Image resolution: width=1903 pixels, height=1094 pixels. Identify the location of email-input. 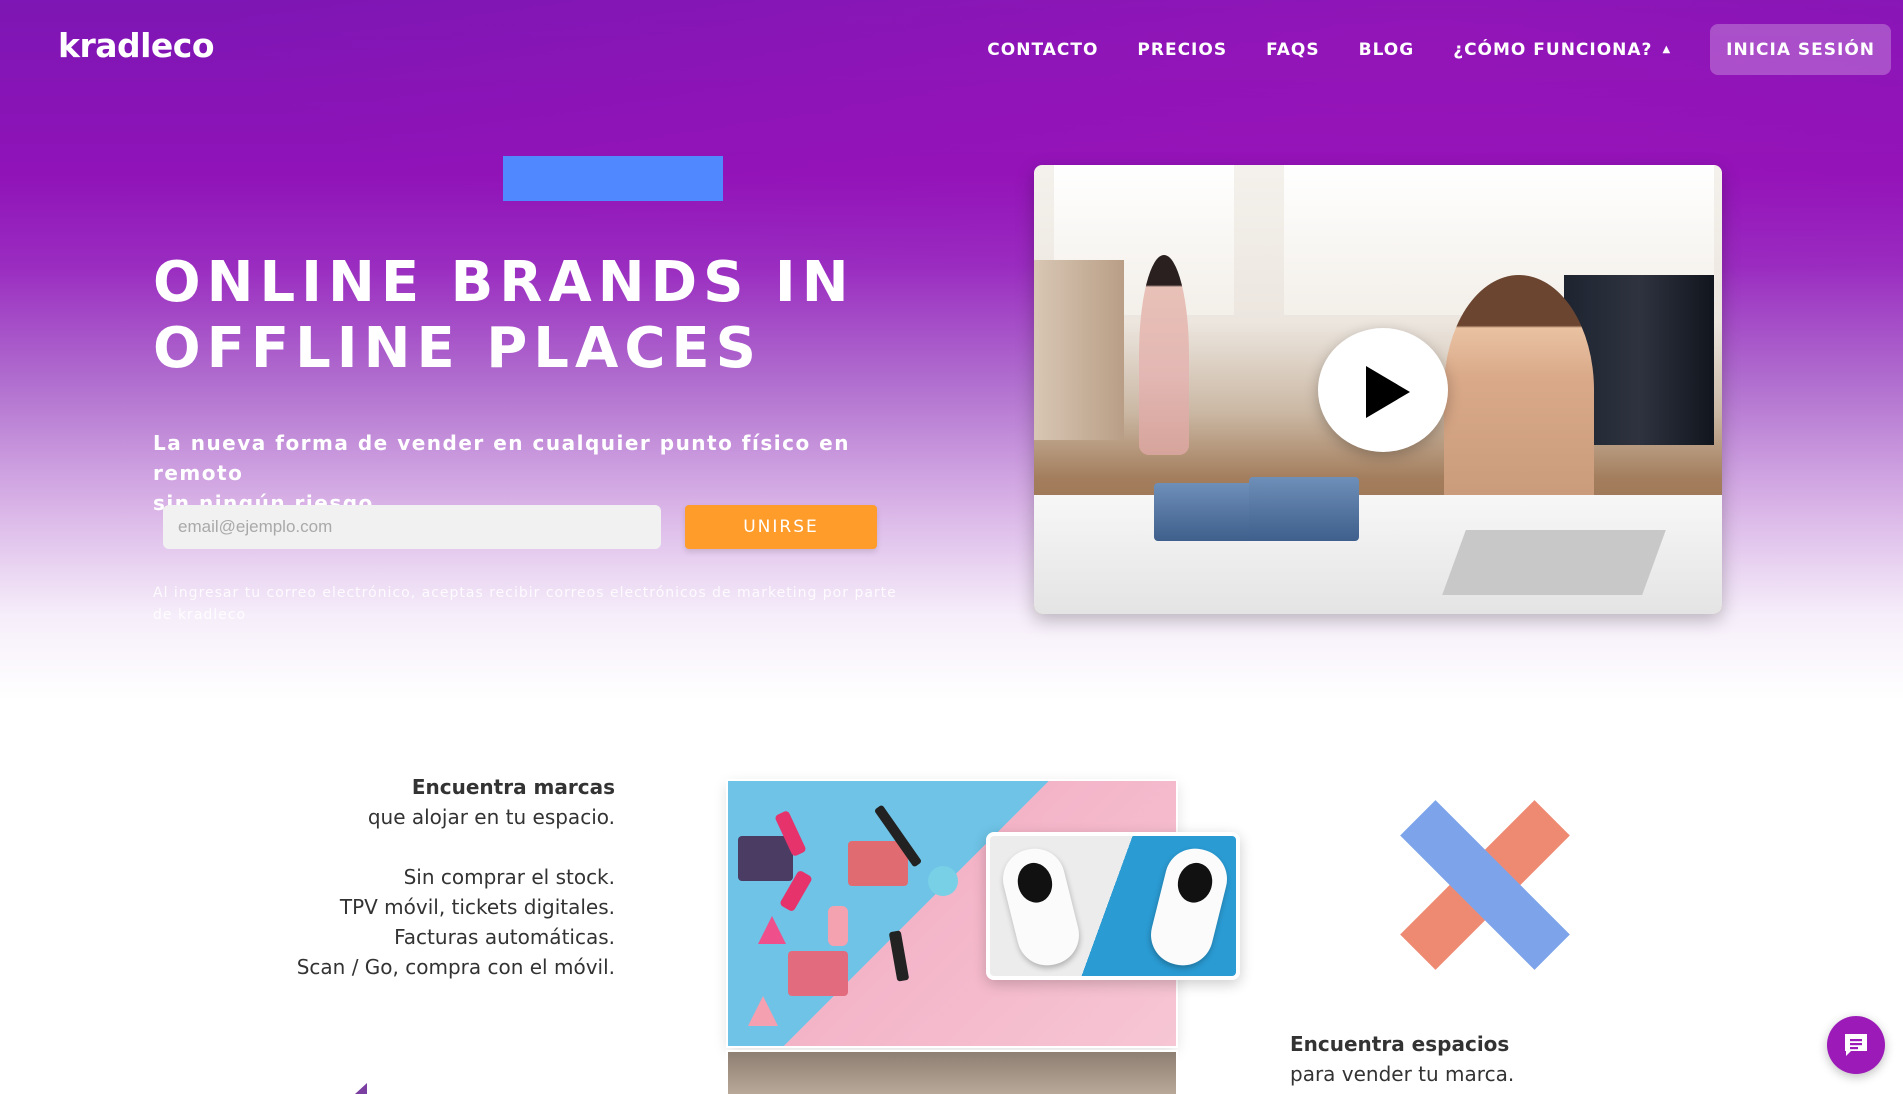
(412, 527).